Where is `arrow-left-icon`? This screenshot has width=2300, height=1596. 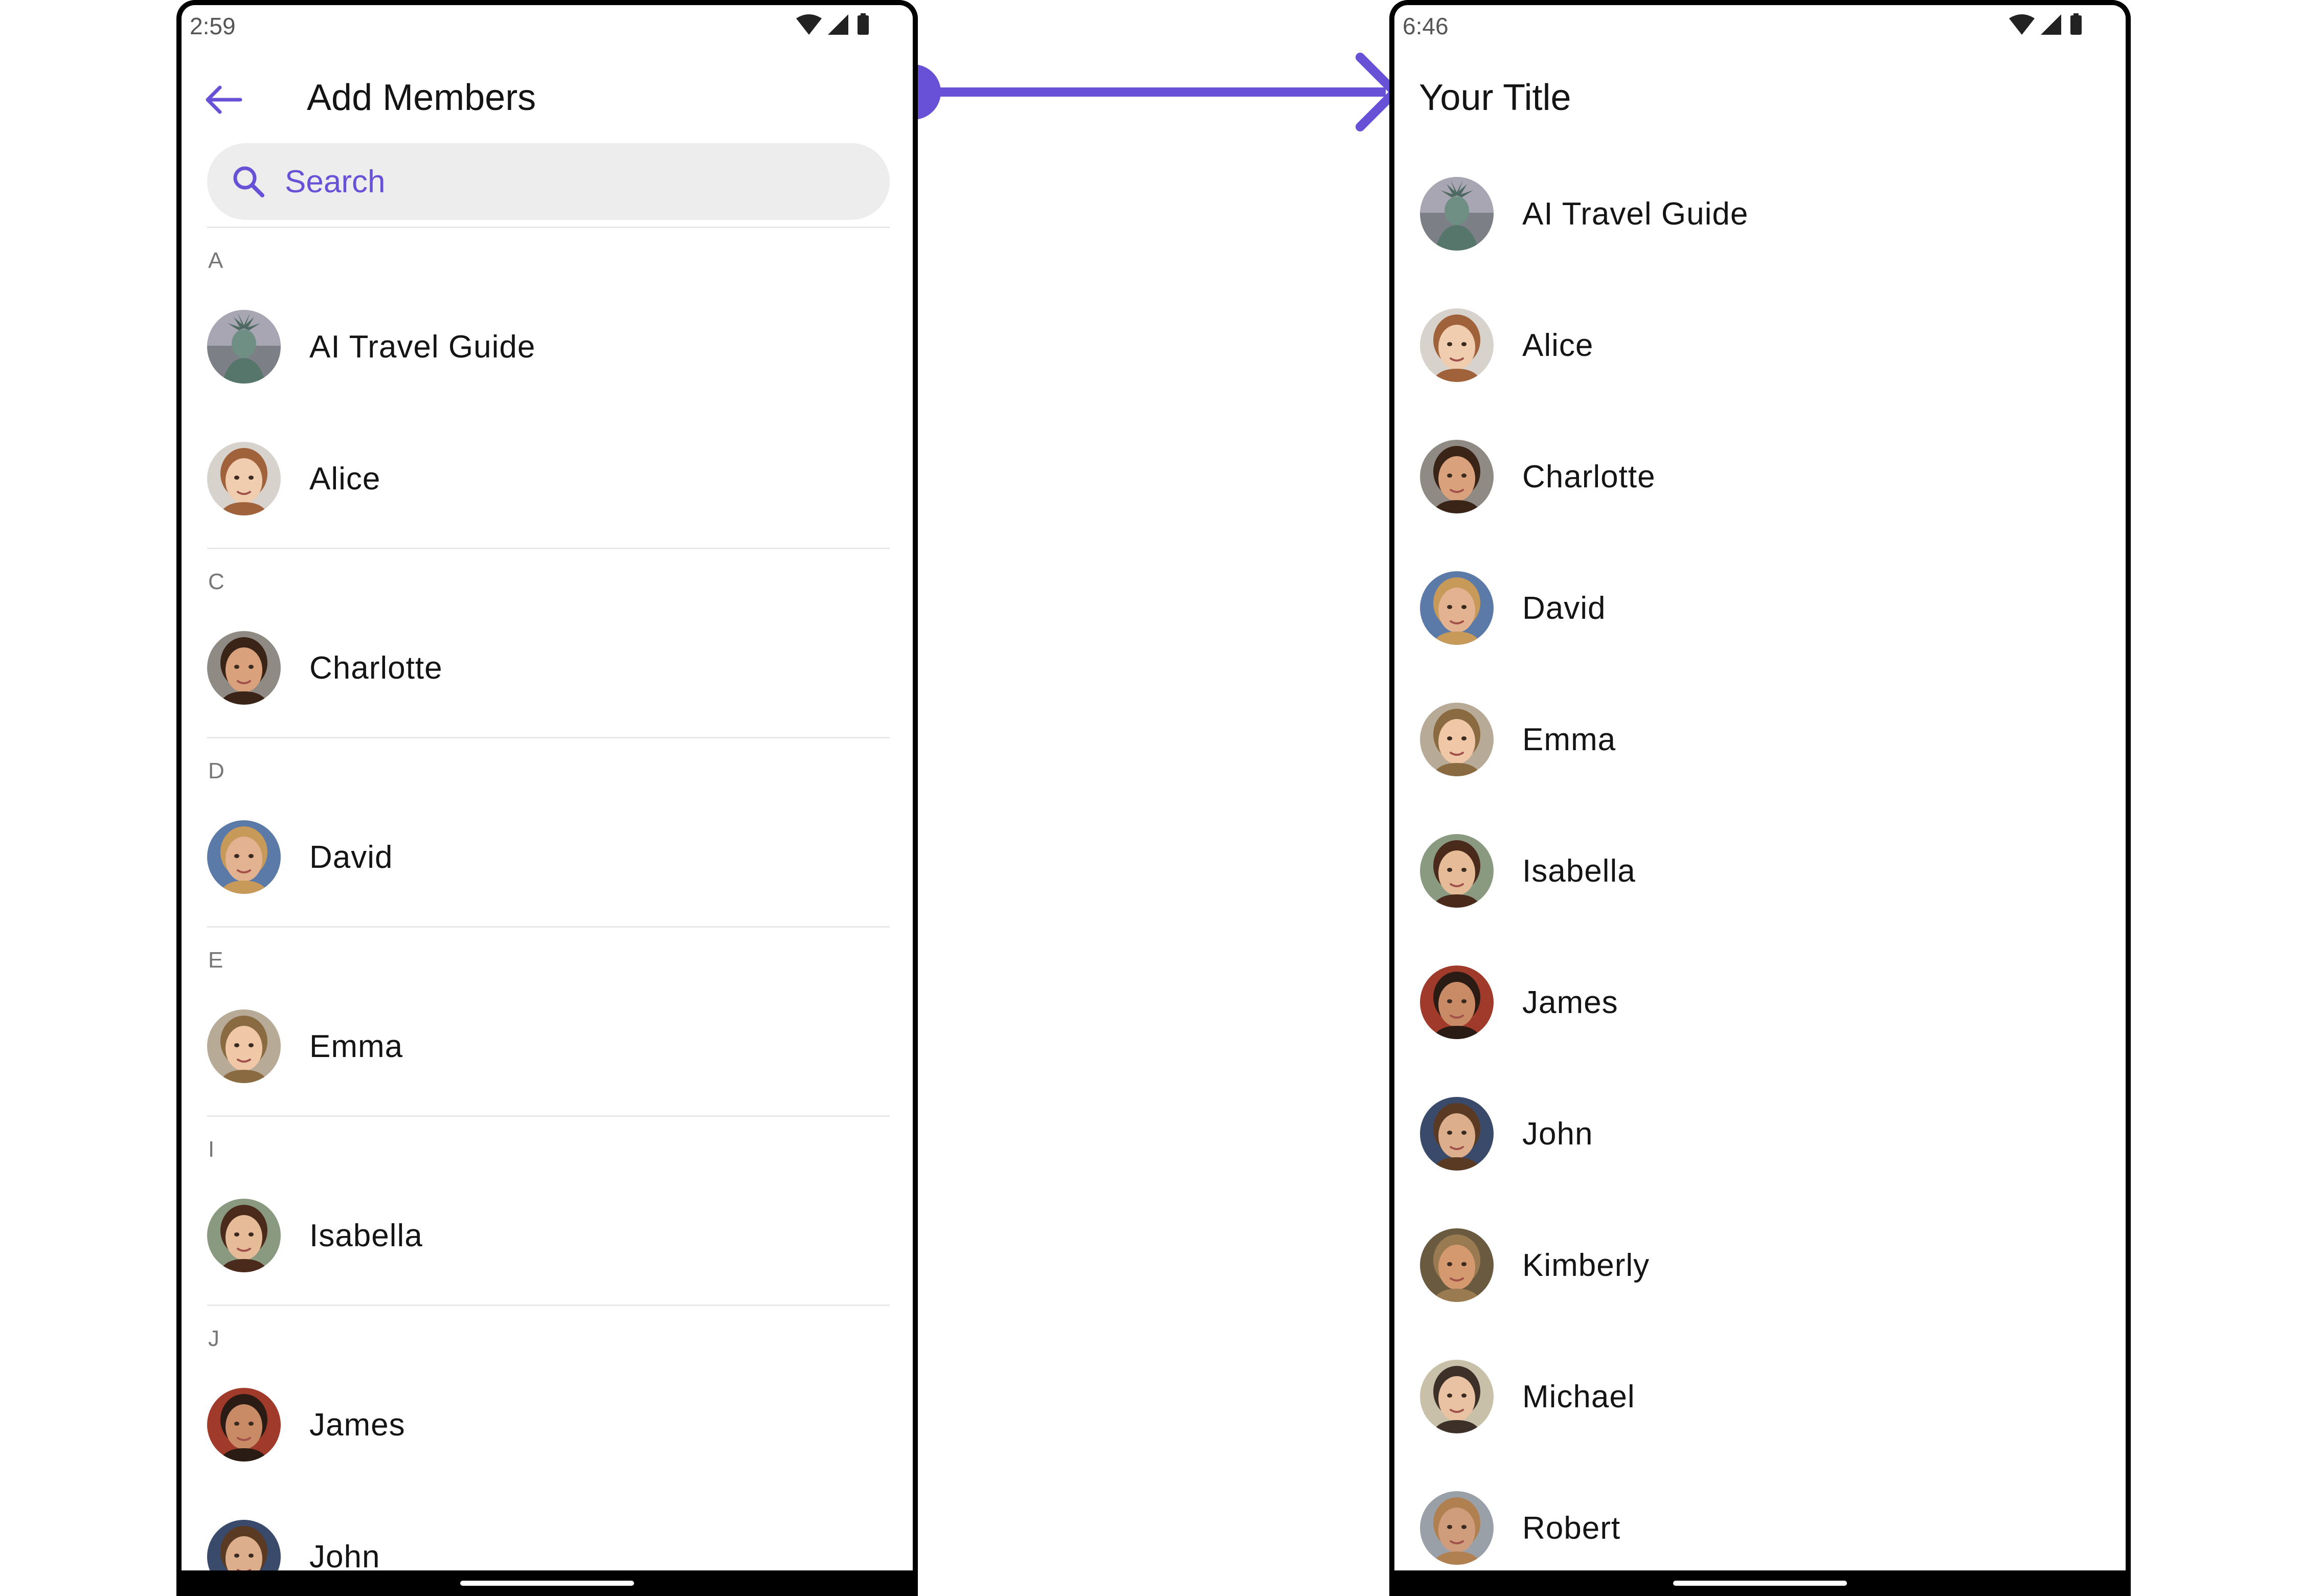 arrow-left-icon is located at coordinates (224, 100).